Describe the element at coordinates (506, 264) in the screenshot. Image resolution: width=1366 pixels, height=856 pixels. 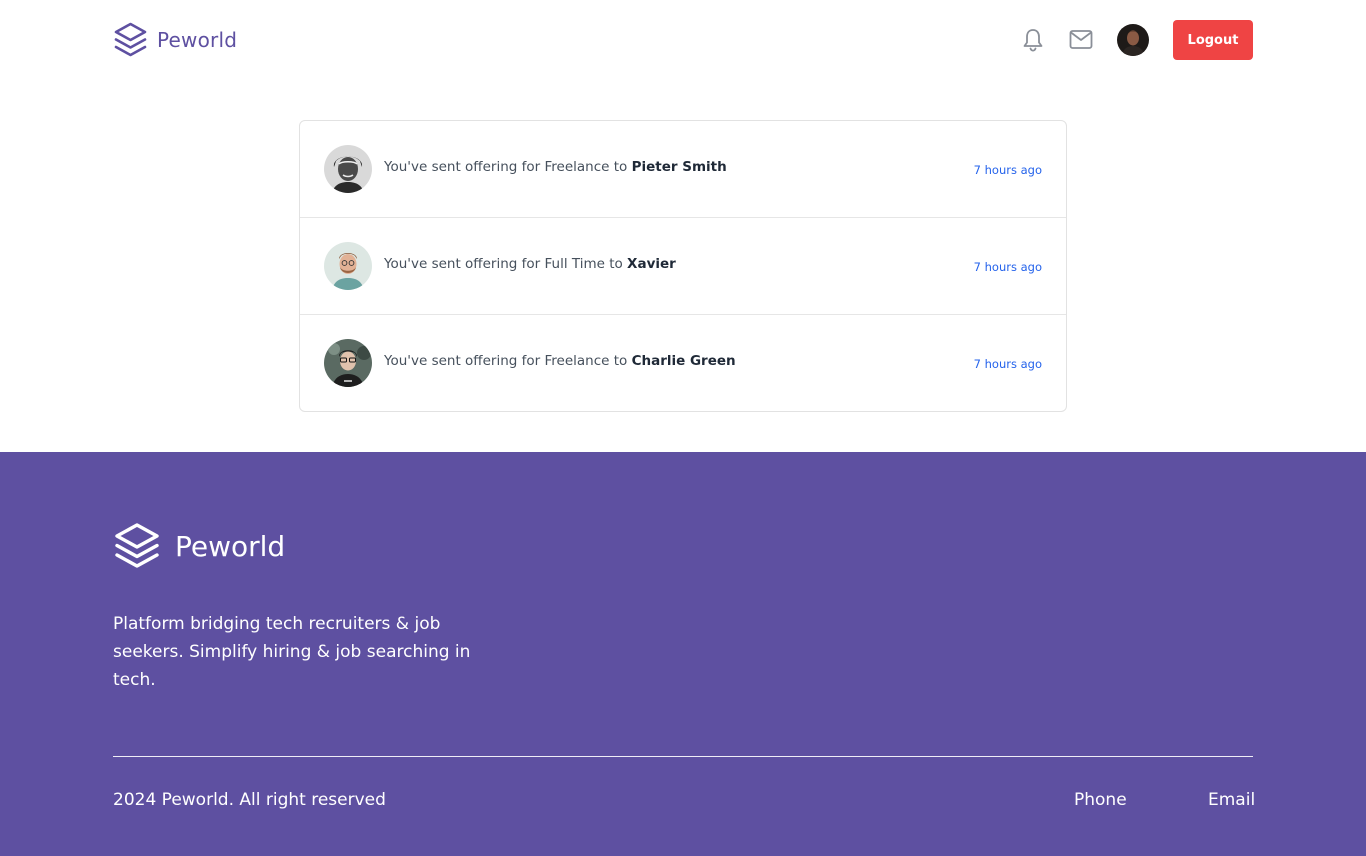
I see `notification-prefix: You've sent offering for Full Time to` at that location.